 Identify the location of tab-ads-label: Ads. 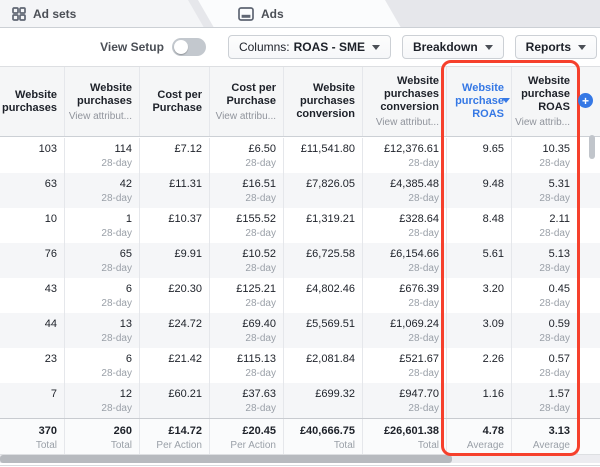
(272, 14).